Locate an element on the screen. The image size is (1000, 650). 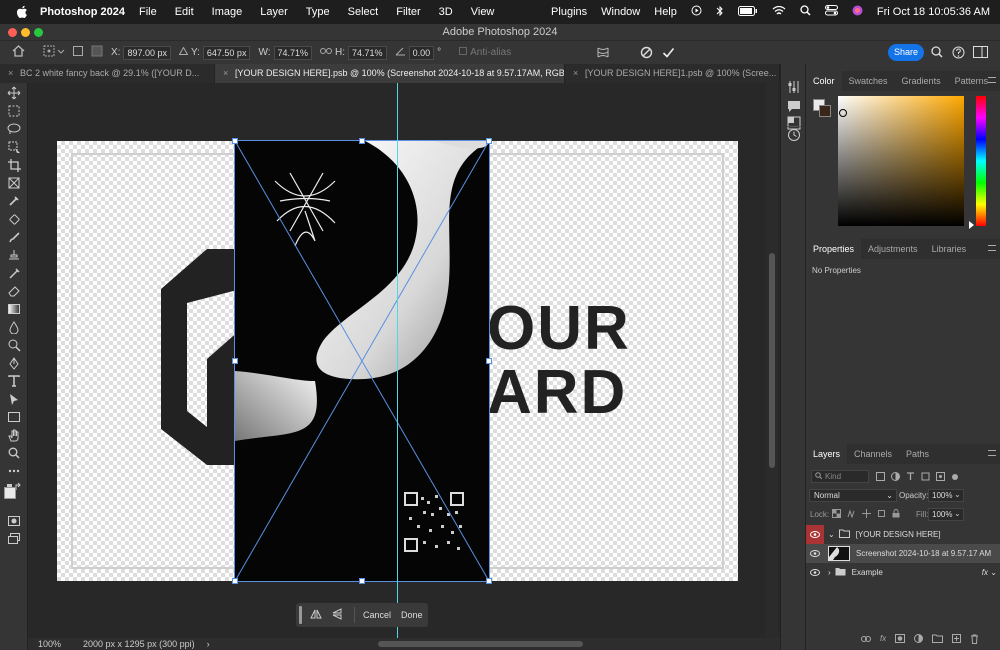
spotlight-search-icon is located at coordinates (805, 12).